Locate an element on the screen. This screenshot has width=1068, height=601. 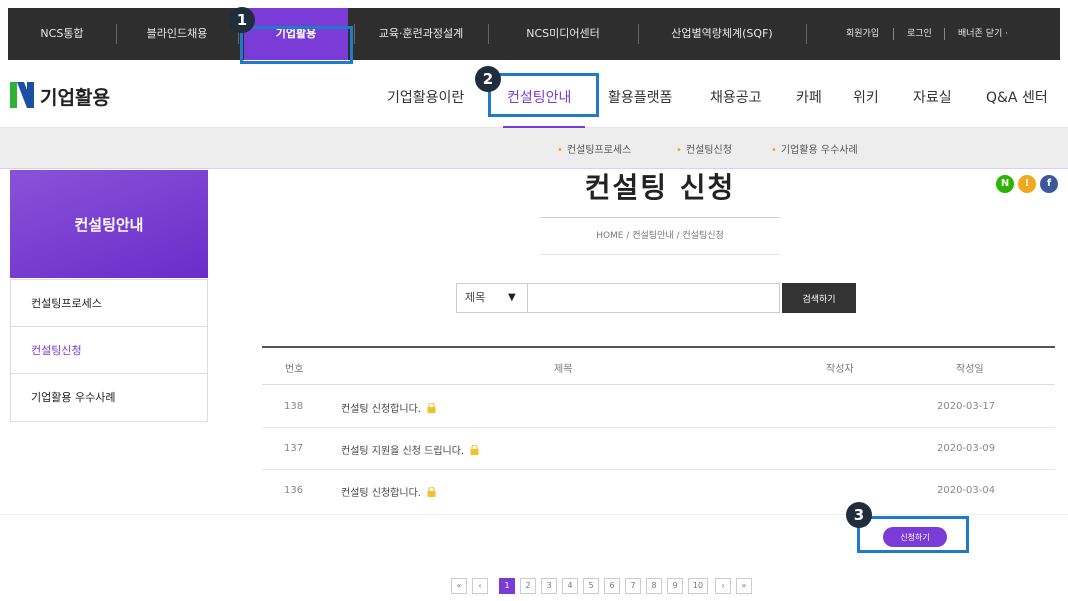
facebook-share-icon: f is located at coordinates (1049, 184).